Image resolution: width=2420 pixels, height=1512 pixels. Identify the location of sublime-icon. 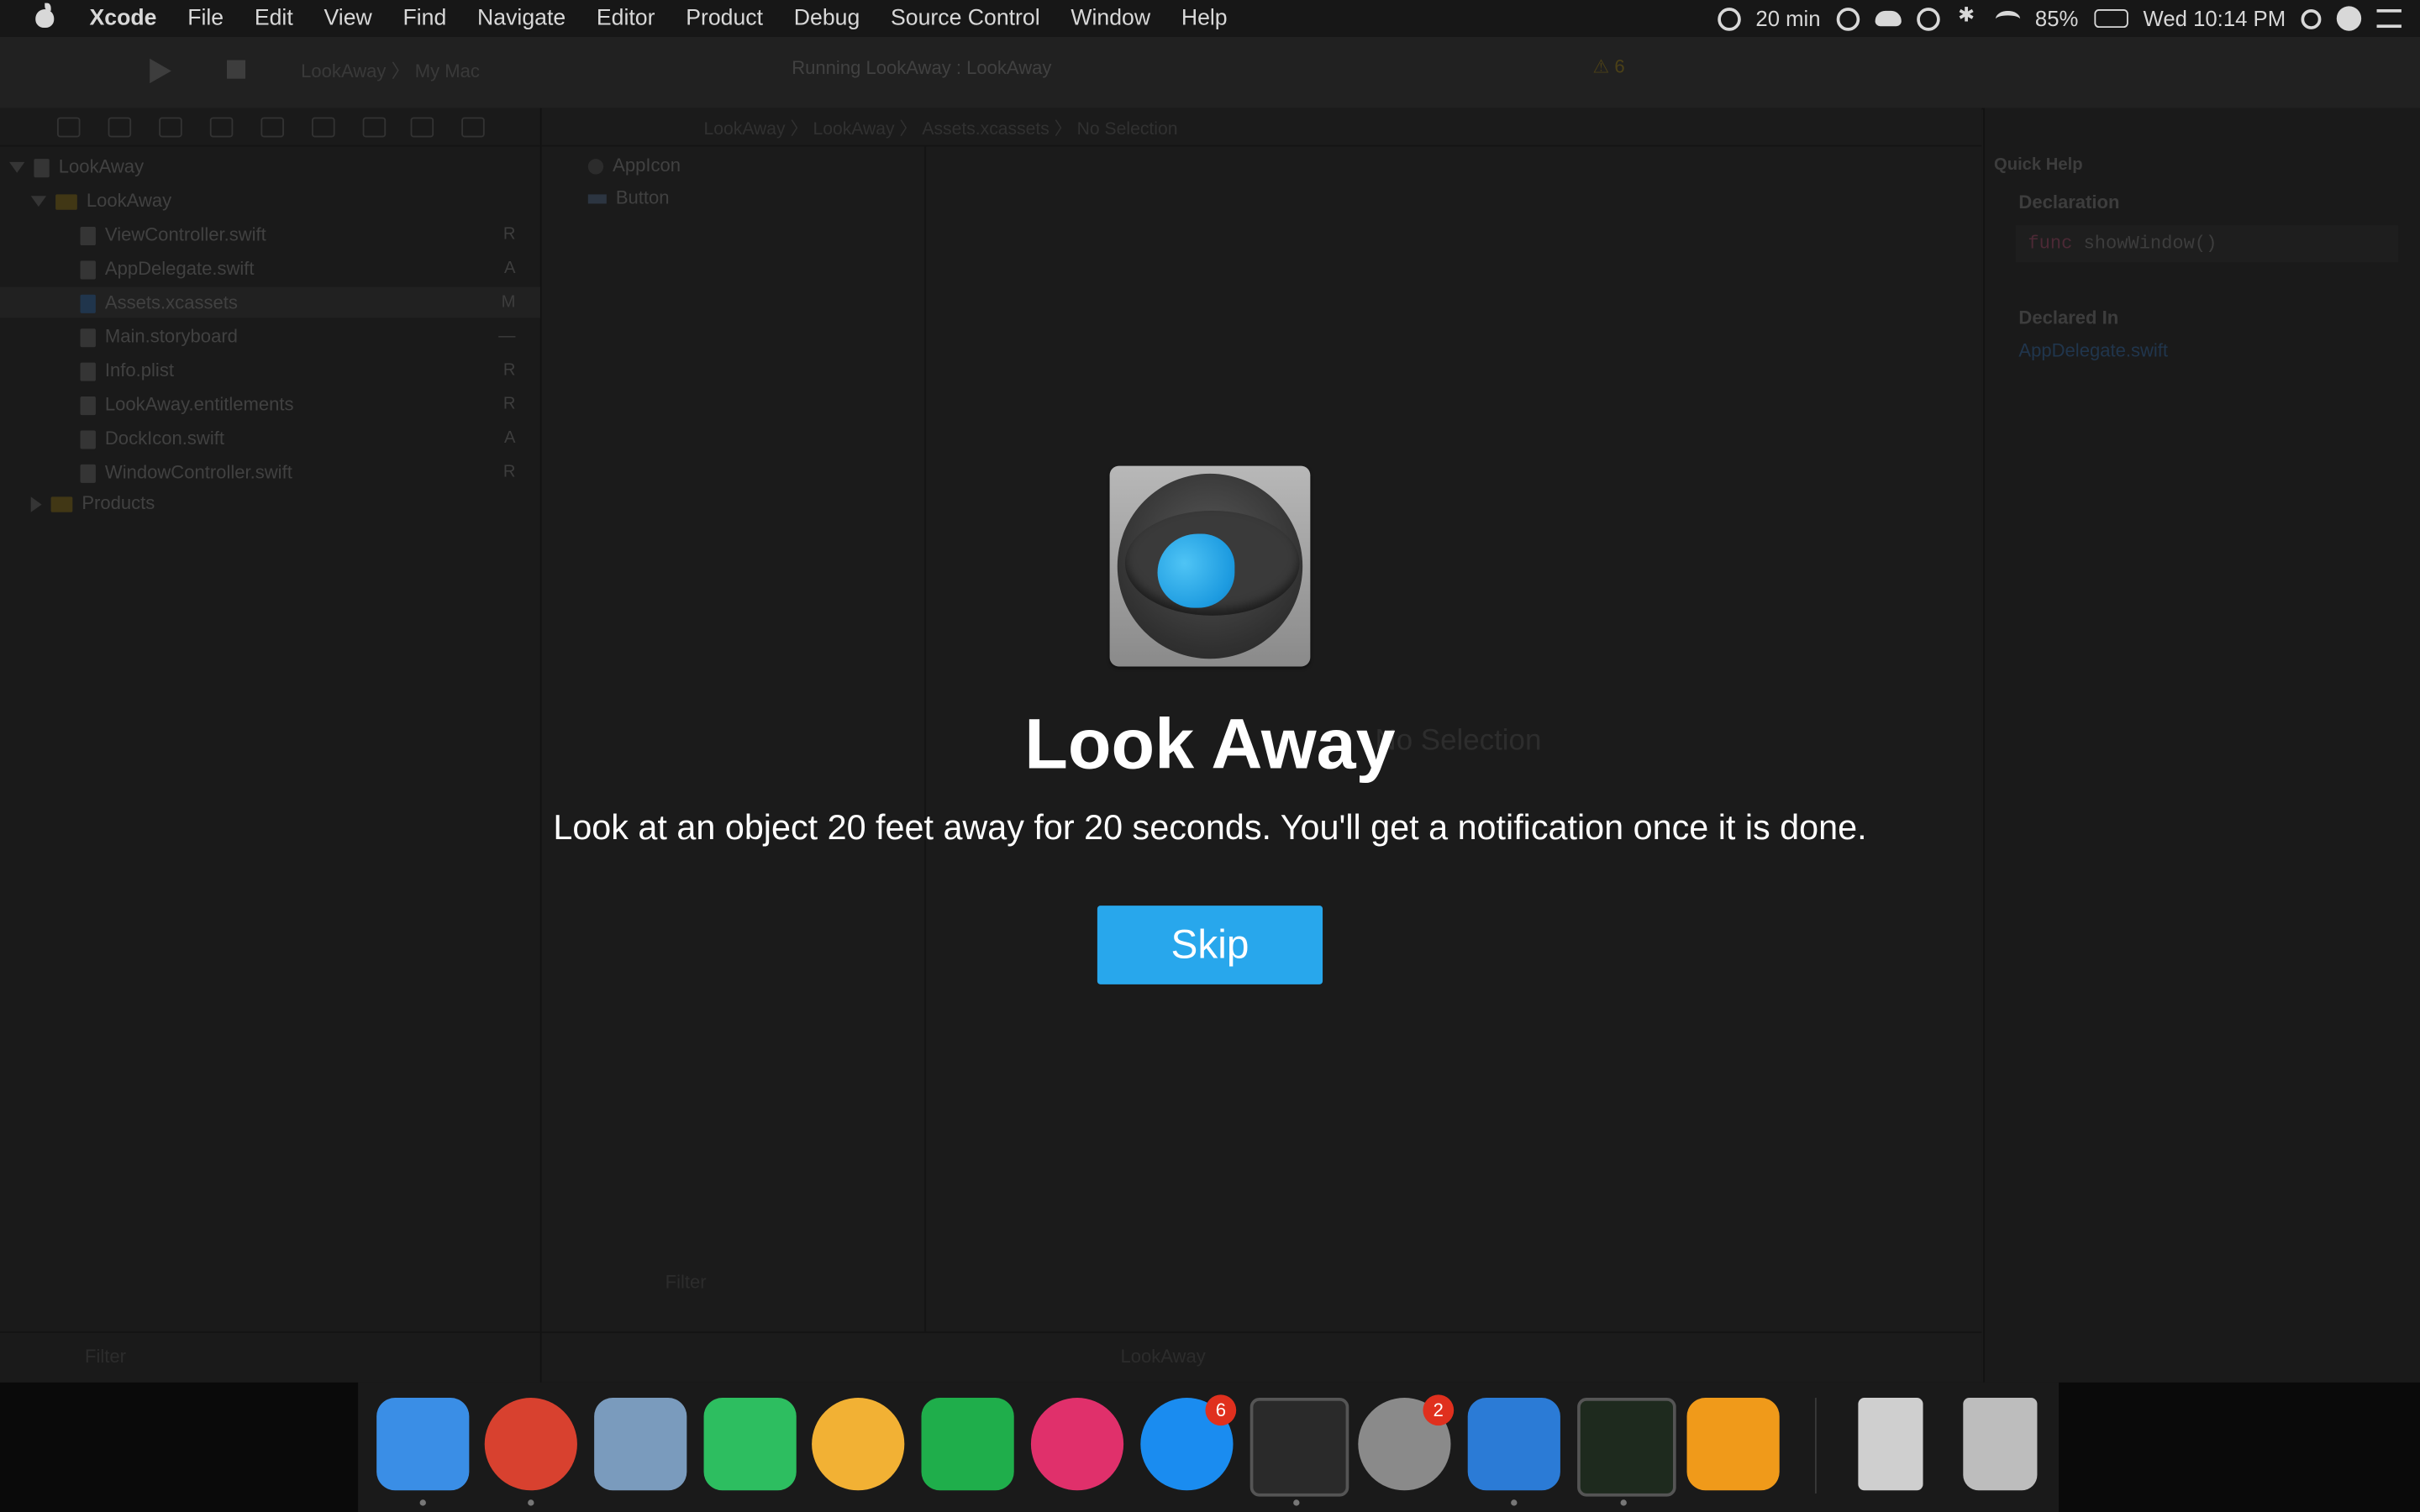
(1733, 1444).